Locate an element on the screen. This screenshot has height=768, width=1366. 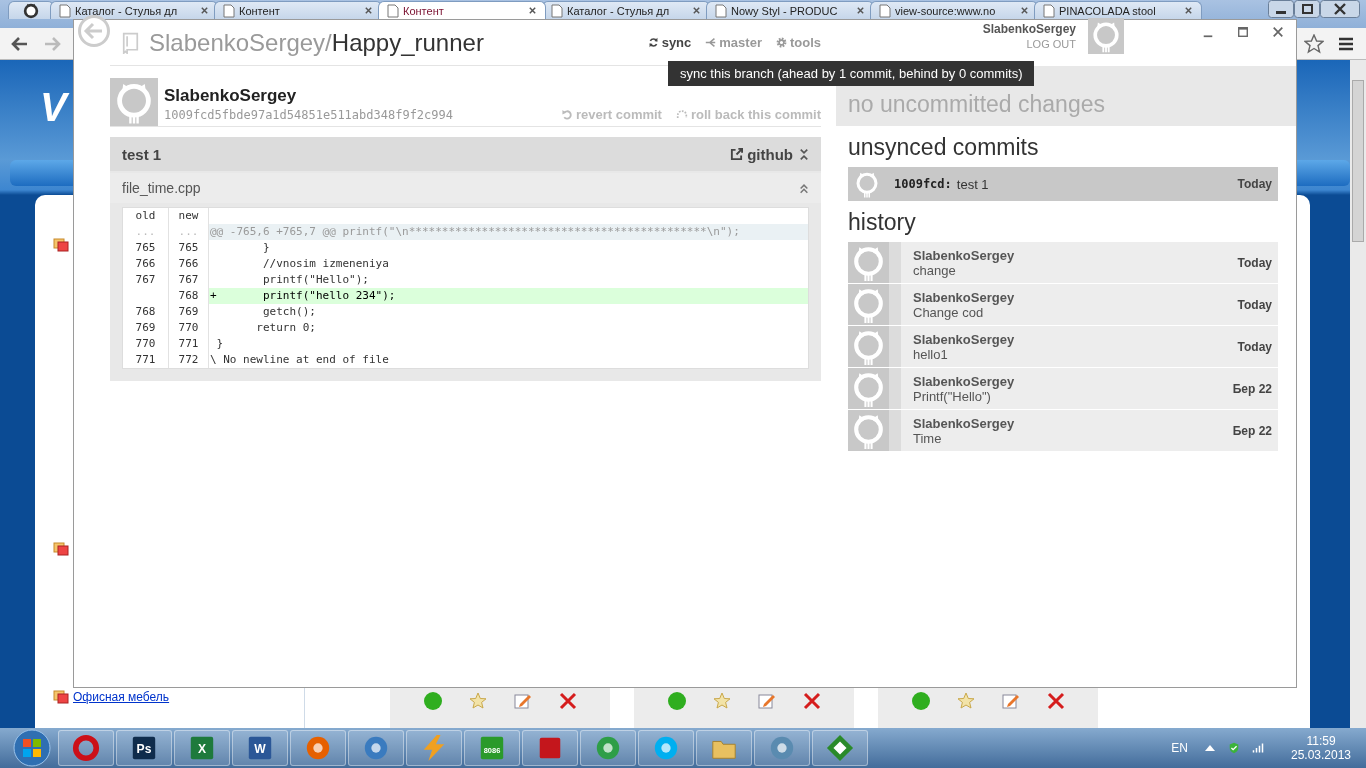
section-heading: unsynced commits is located at coordinates (944, 147).